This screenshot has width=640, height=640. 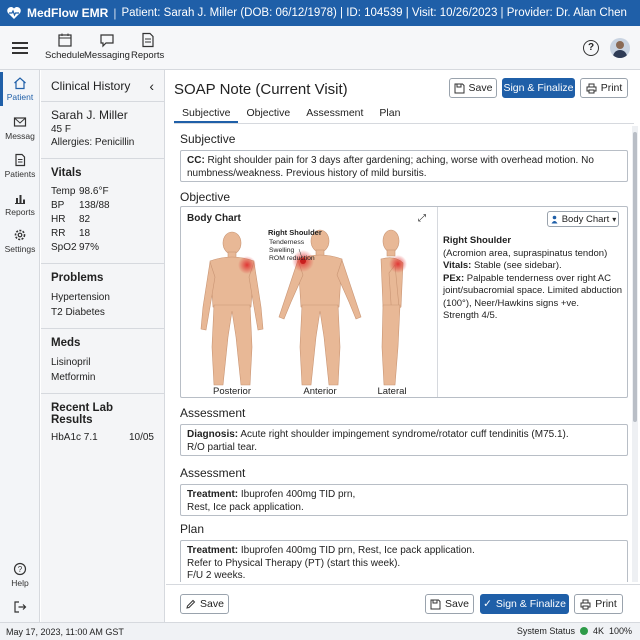 What do you see at coordinates (20, 608) in the screenshot?
I see `logout-button` at bounding box center [20, 608].